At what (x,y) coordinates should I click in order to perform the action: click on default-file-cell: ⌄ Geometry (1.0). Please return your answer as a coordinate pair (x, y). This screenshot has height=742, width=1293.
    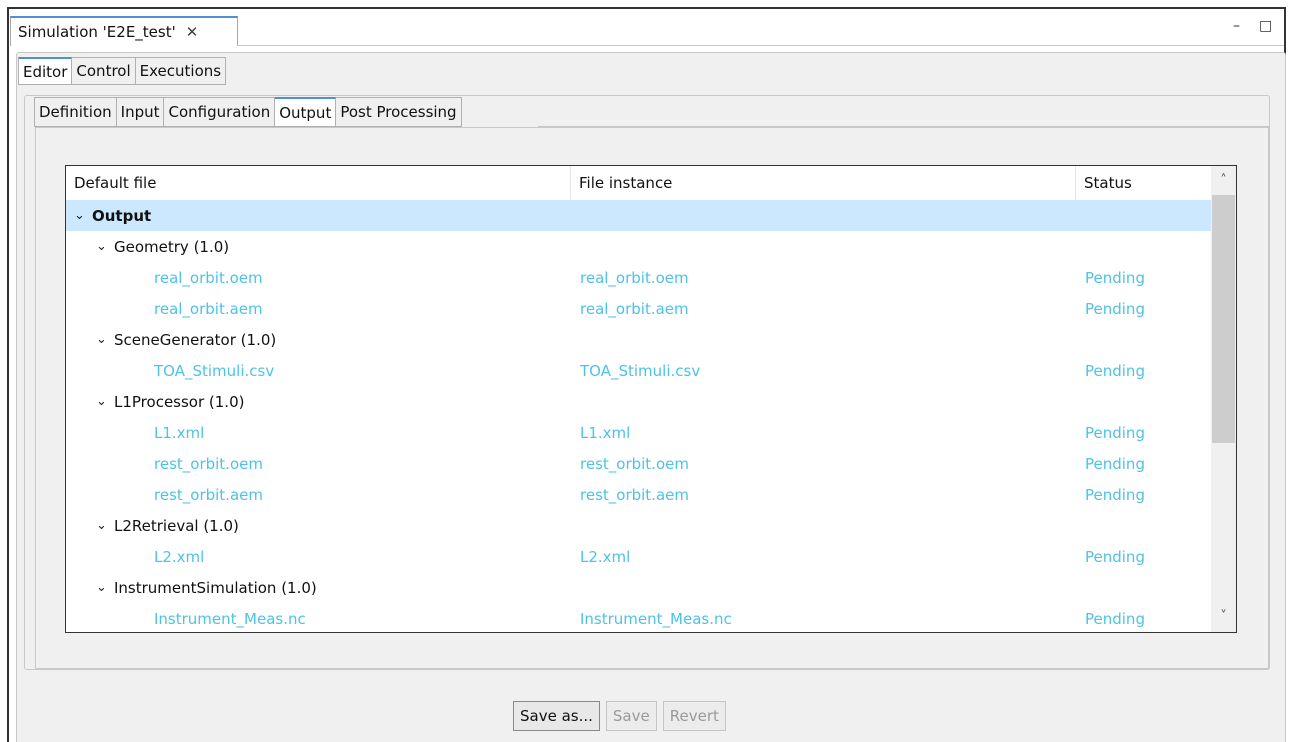
    Looking at the image, I should click on (162, 246).